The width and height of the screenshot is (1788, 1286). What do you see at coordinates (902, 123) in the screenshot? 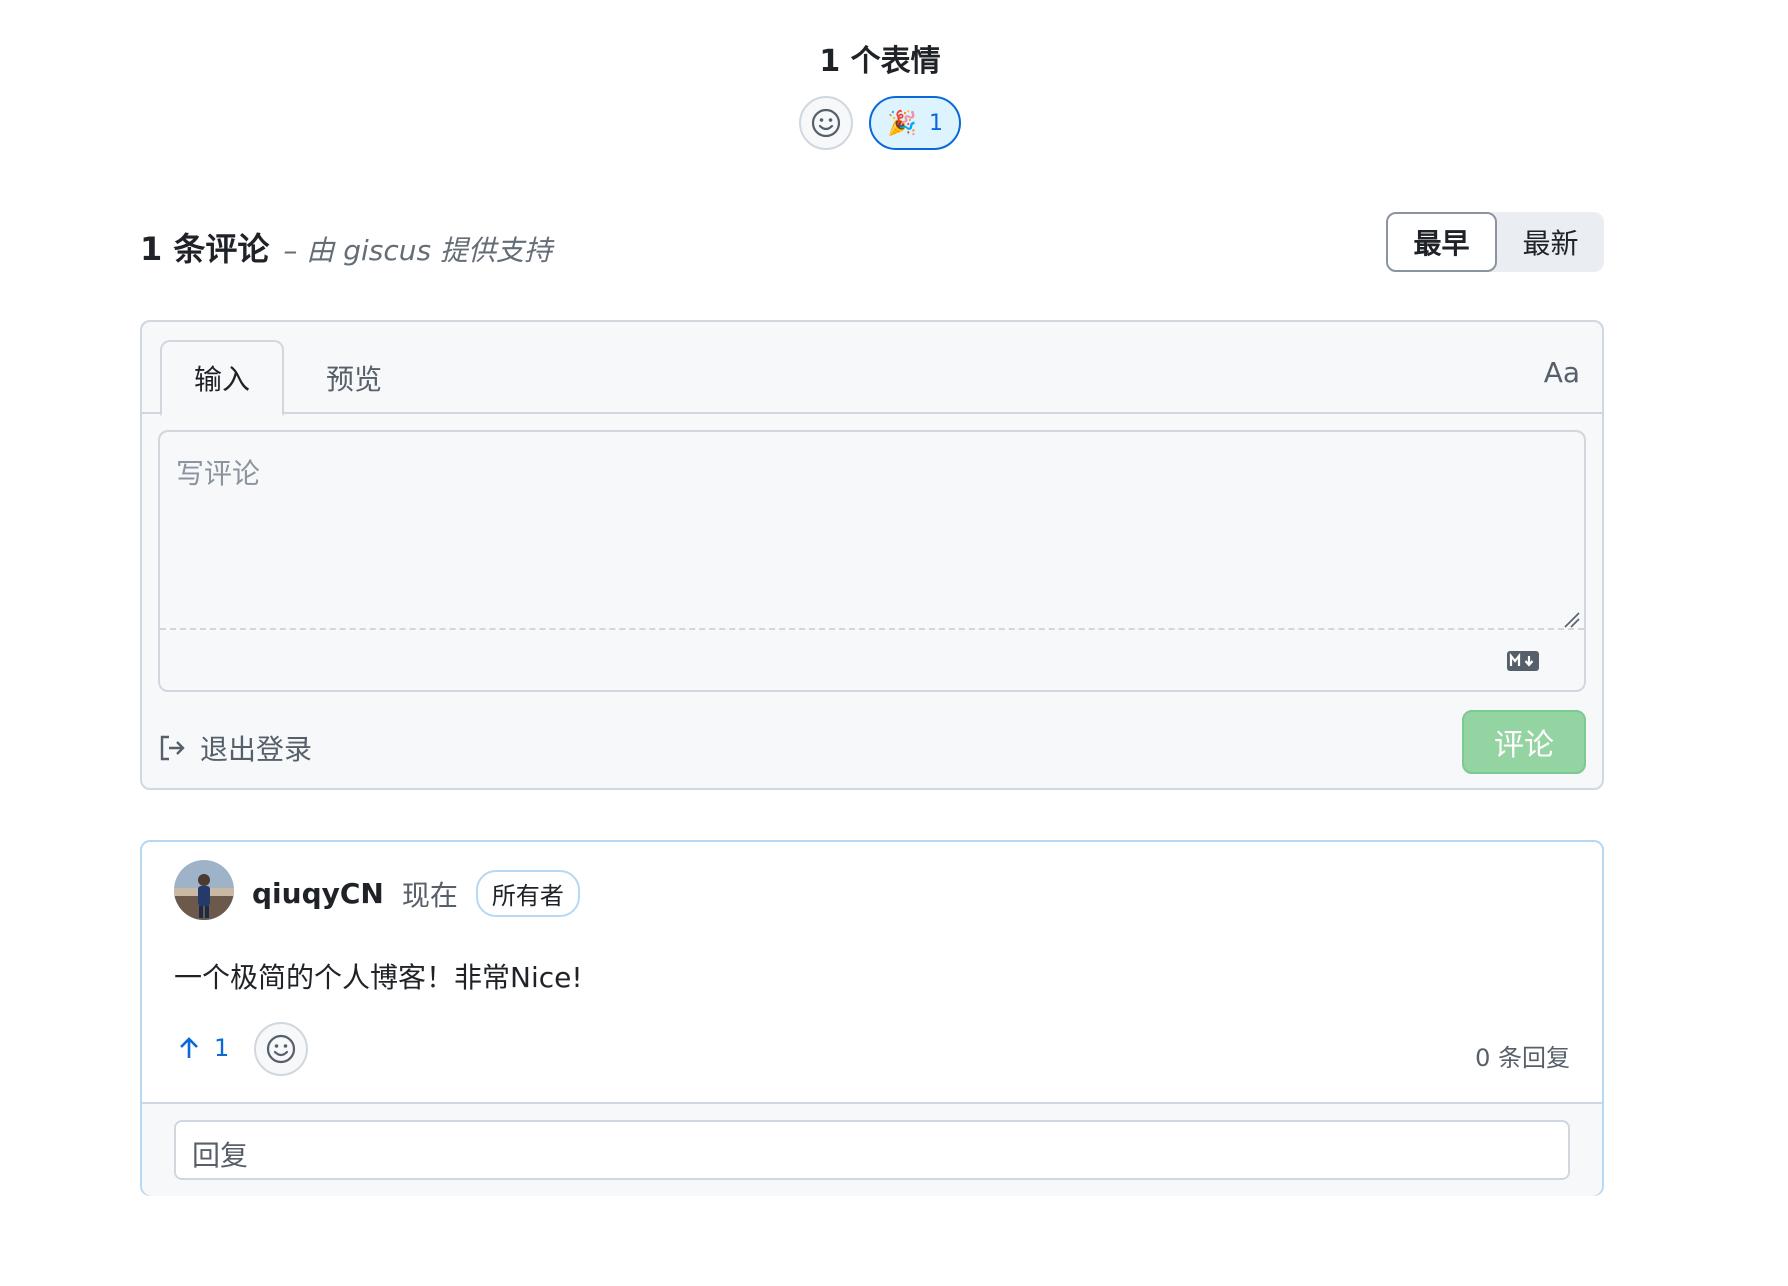
I see `party-popper-icon: 🎉` at bounding box center [902, 123].